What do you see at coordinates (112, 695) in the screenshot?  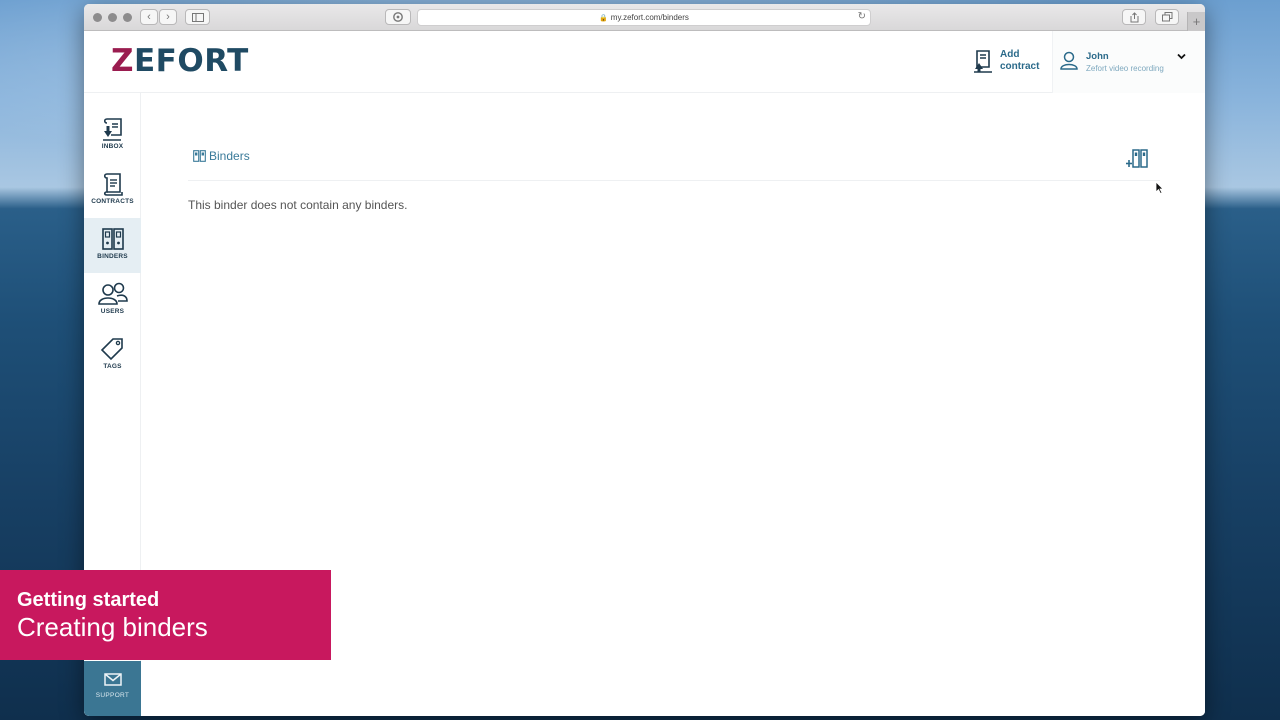 I see `support-label: SUPPORT` at bounding box center [112, 695].